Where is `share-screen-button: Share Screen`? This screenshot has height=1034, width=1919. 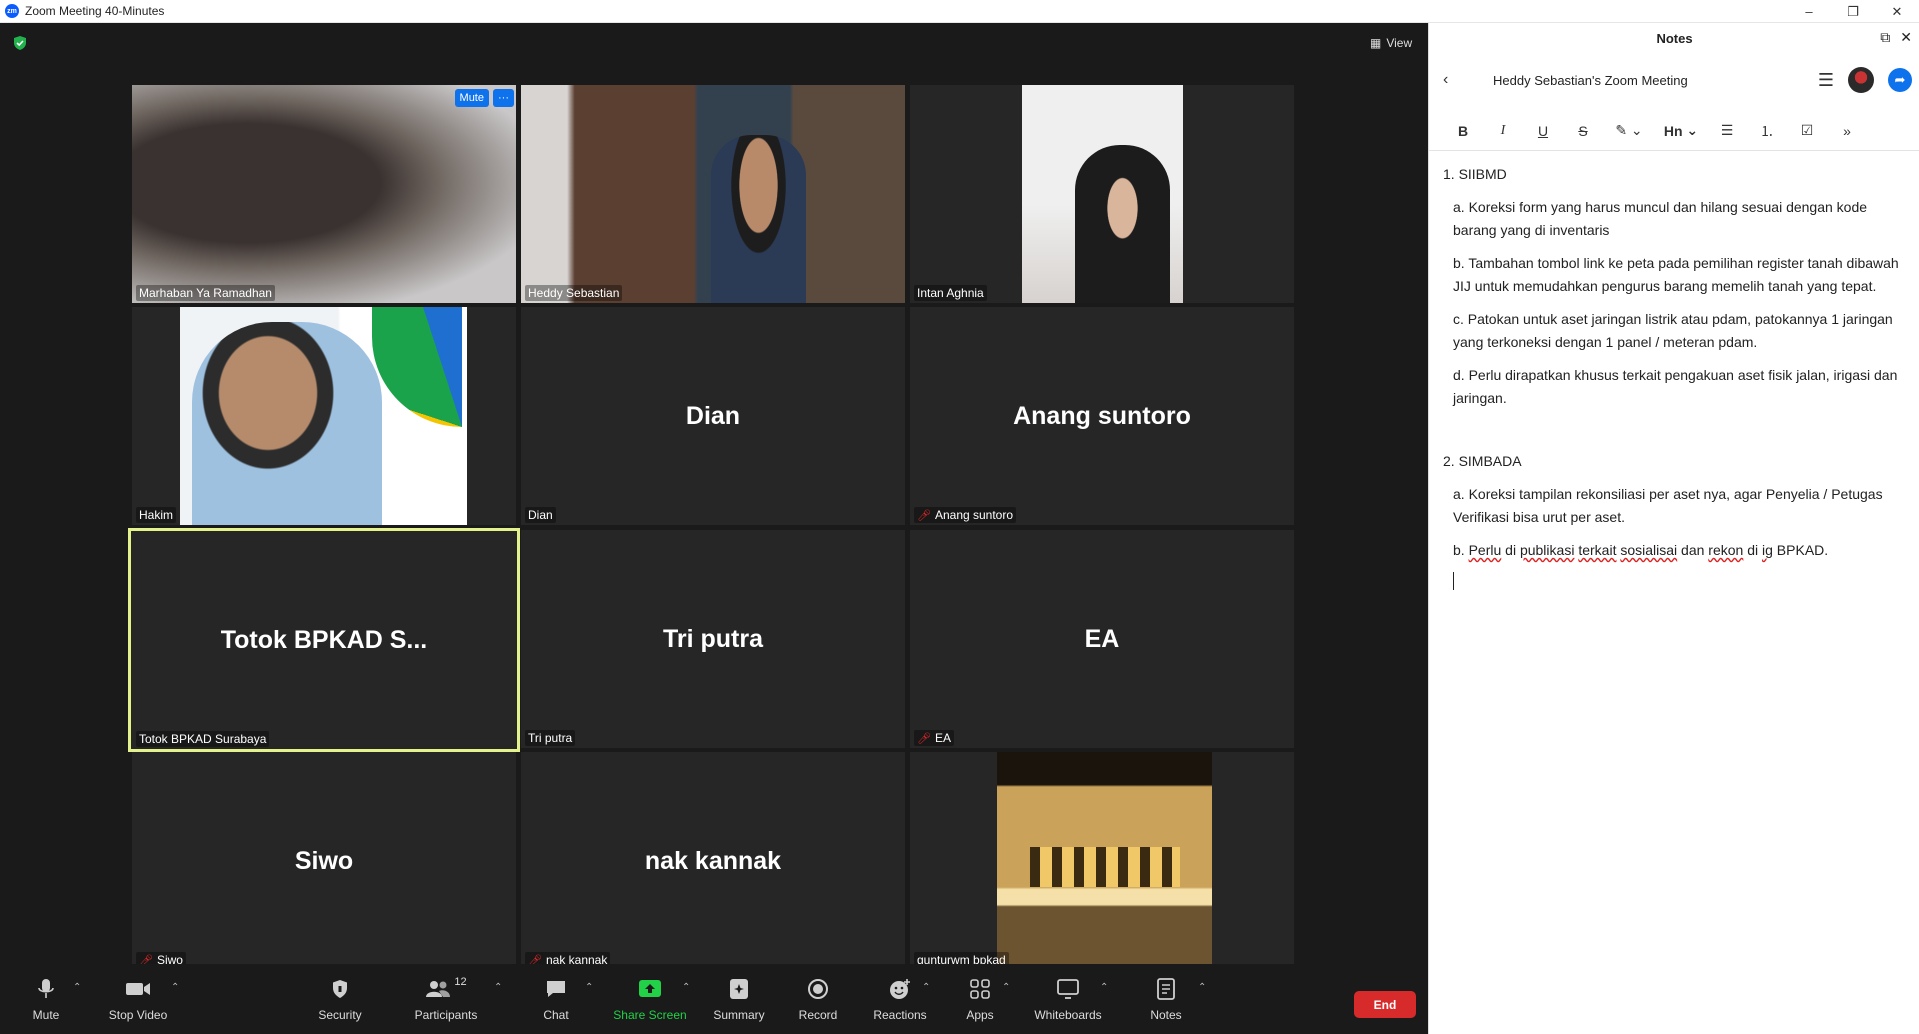
share-screen-button: Share Screen is located at coordinates (650, 999).